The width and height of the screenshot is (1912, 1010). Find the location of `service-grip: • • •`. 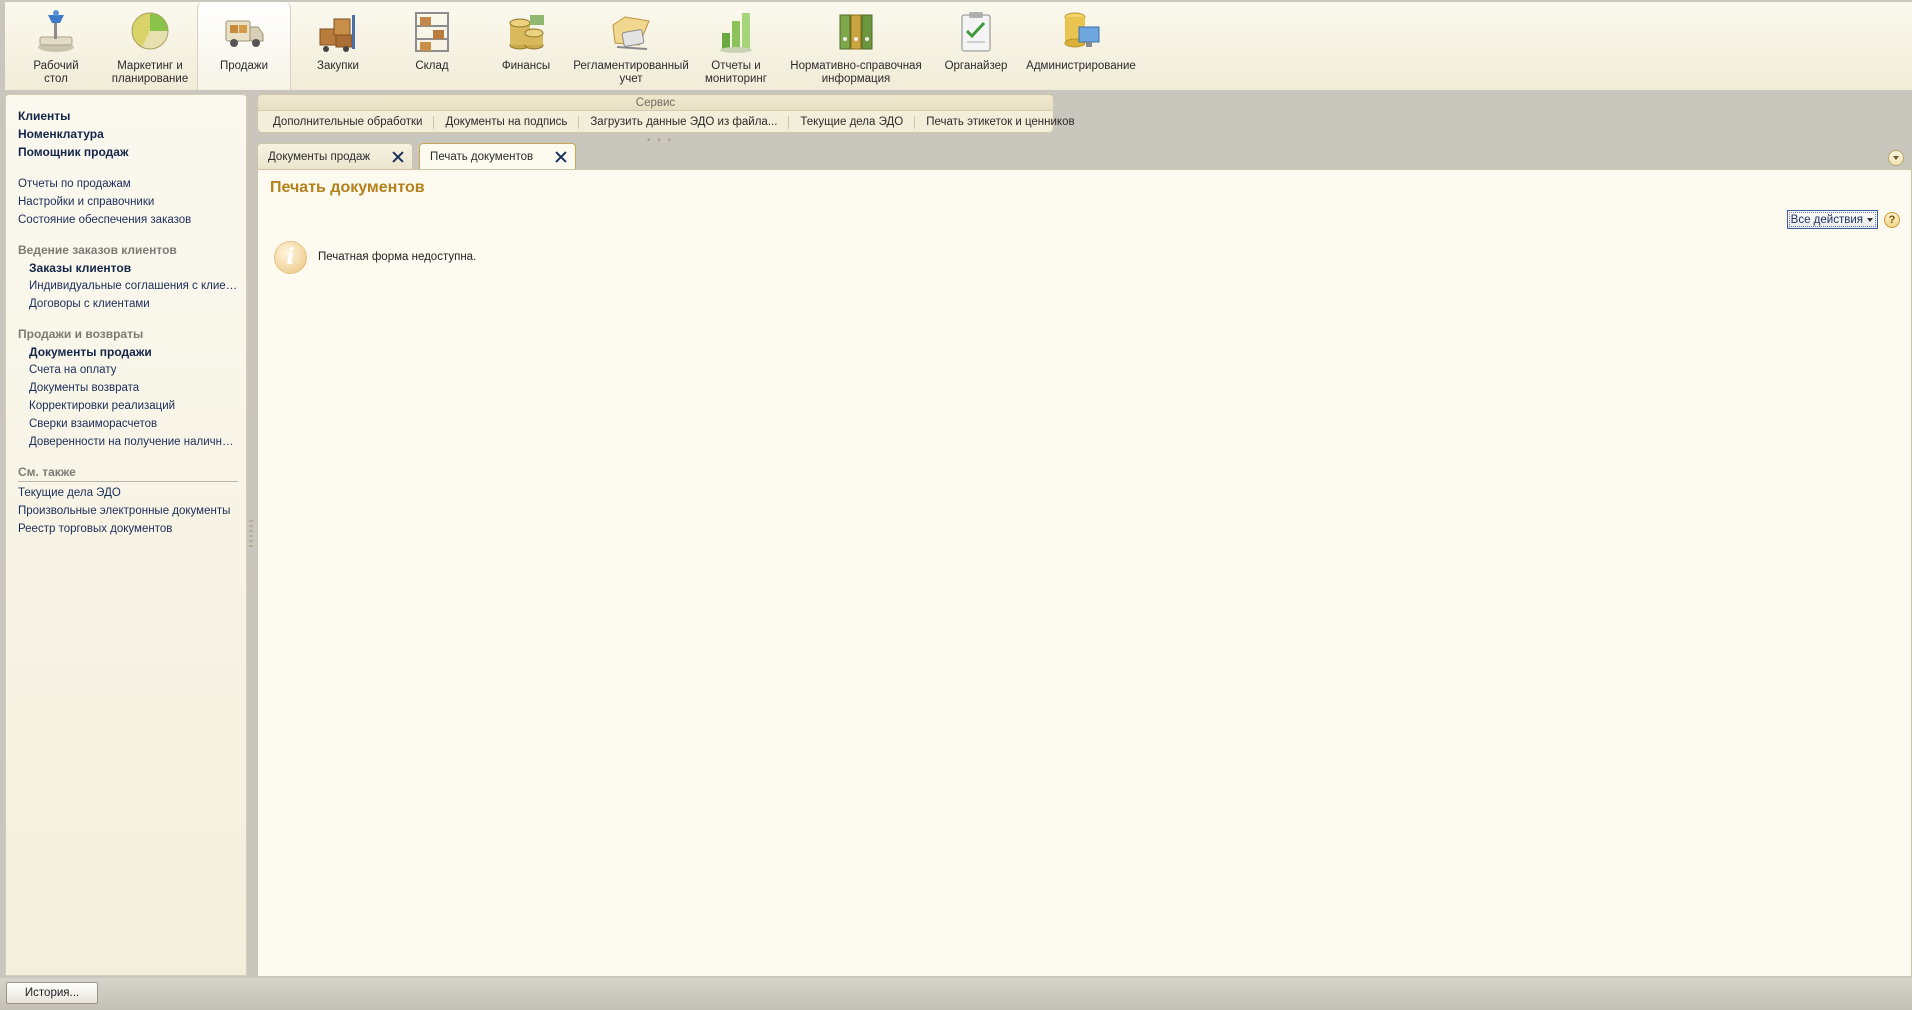

service-grip: • • • is located at coordinates (660, 140).